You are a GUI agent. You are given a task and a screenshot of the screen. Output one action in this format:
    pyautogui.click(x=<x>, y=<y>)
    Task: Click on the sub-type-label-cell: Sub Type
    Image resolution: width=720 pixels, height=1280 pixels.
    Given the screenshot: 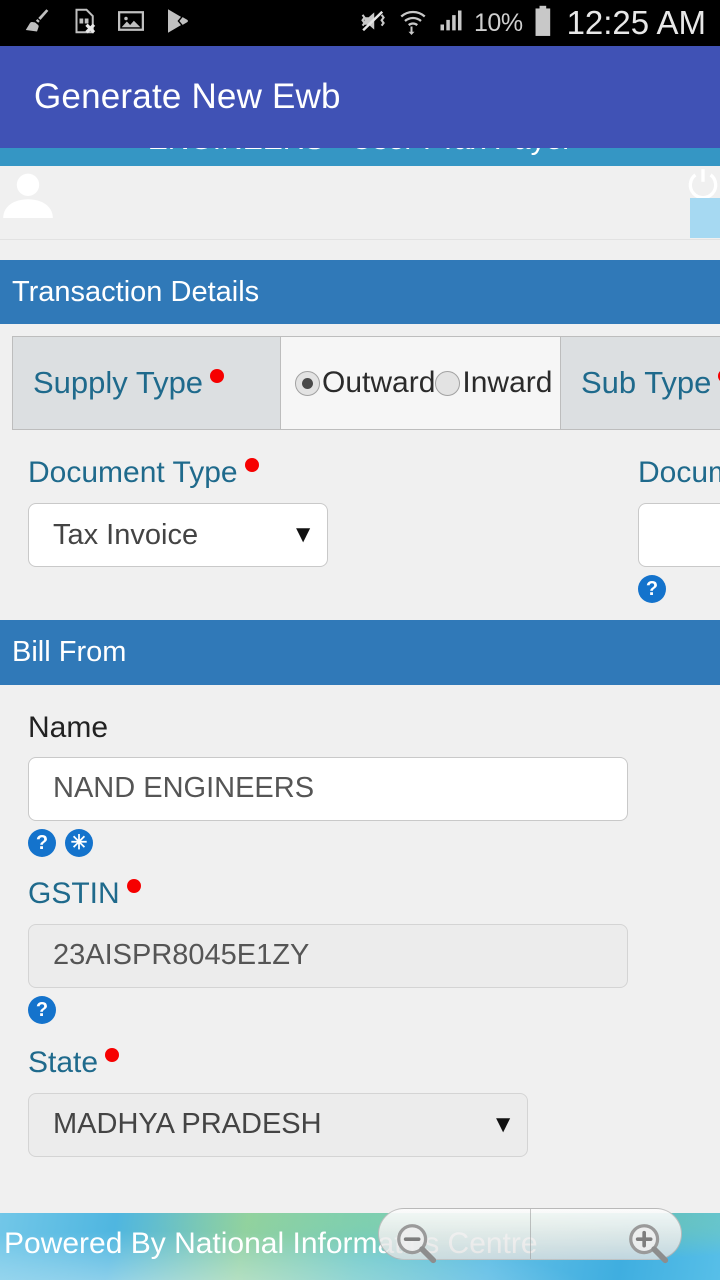 What is the action you would take?
    pyautogui.click(x=640, y=383)
    